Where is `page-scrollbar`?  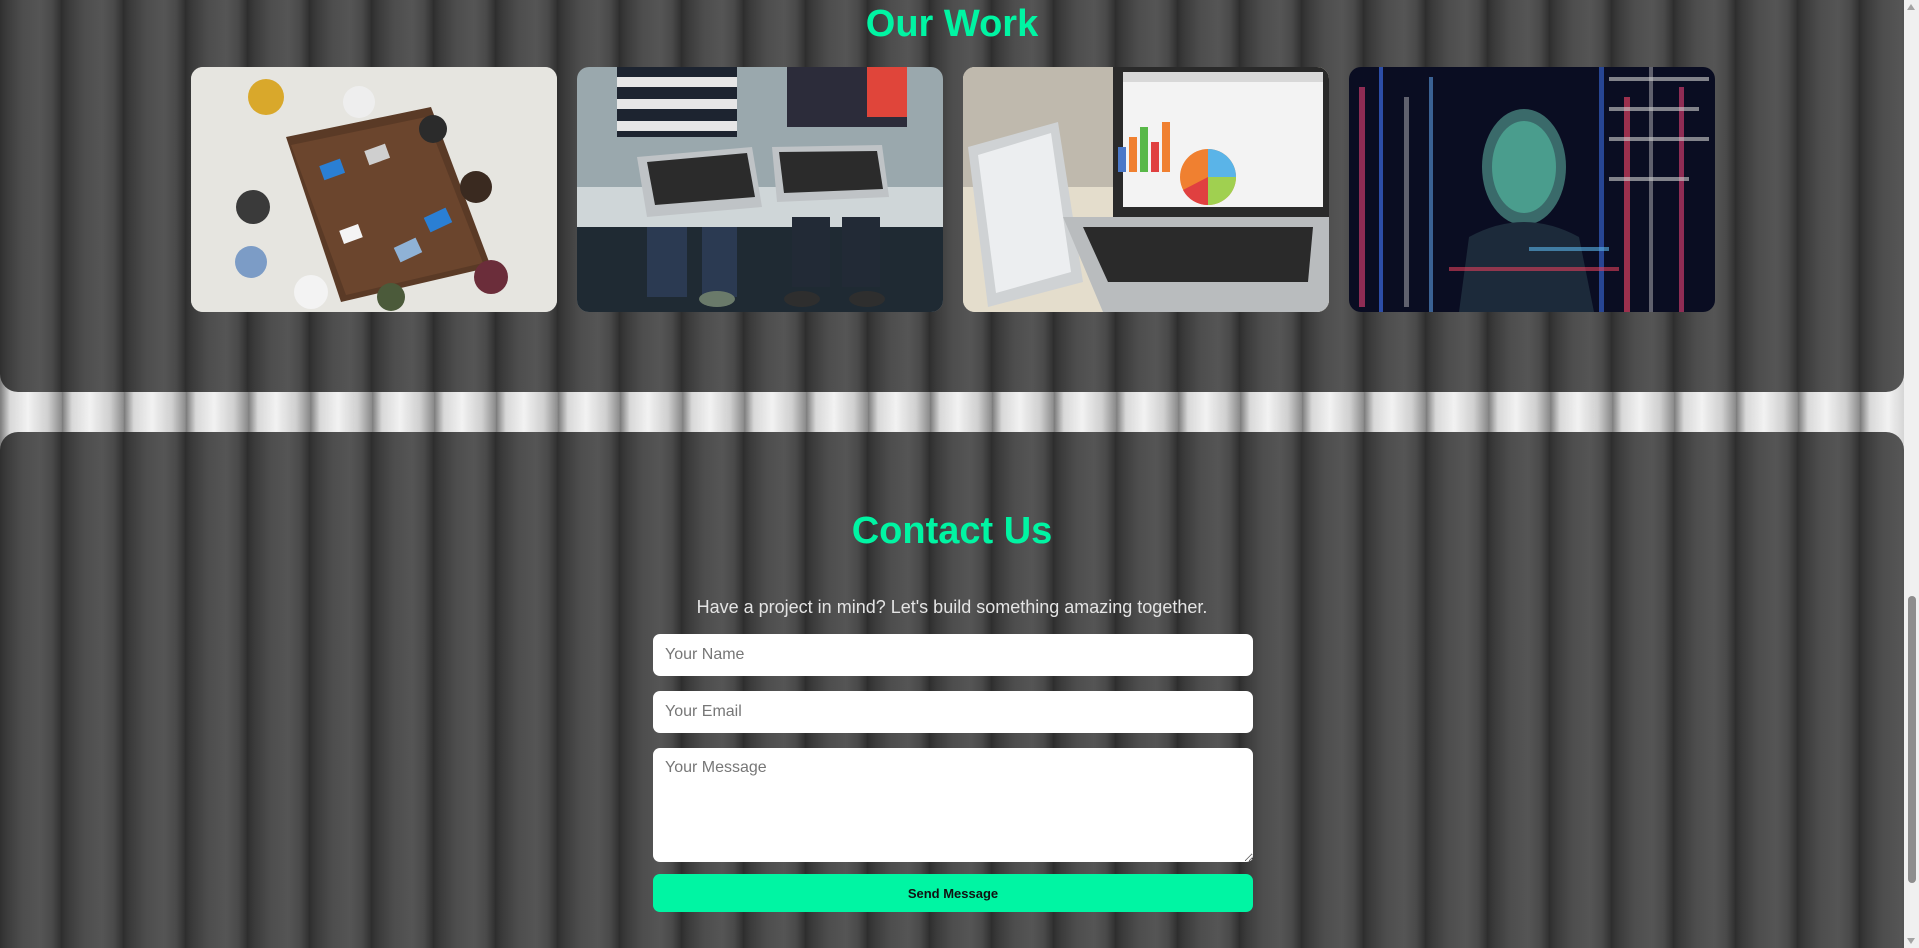 page-scrollbar is located at coordinates (1911, 474).